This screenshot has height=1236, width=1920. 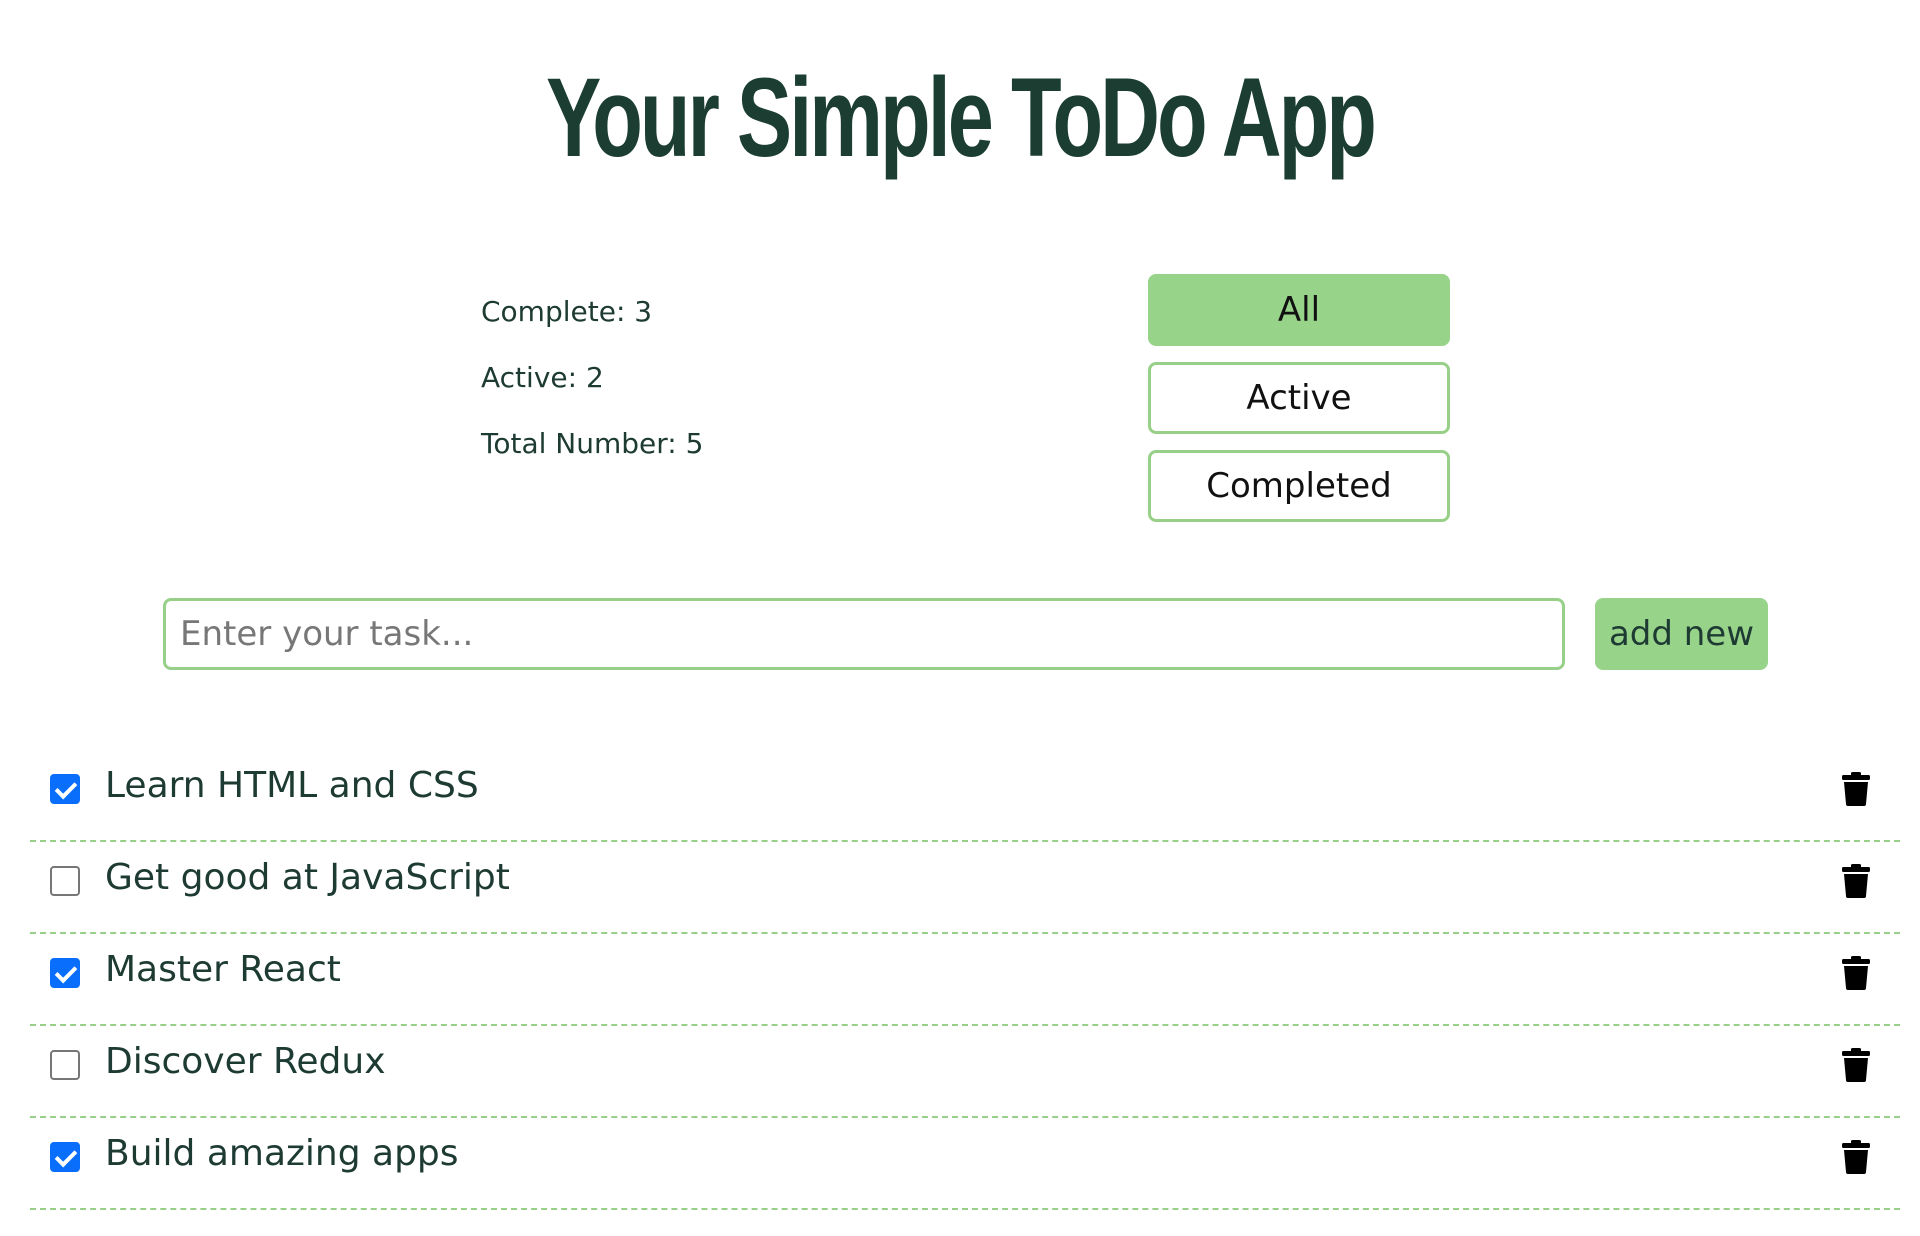 I want to click on todo-item: Discover Redux, so click(x=965, y=1072).